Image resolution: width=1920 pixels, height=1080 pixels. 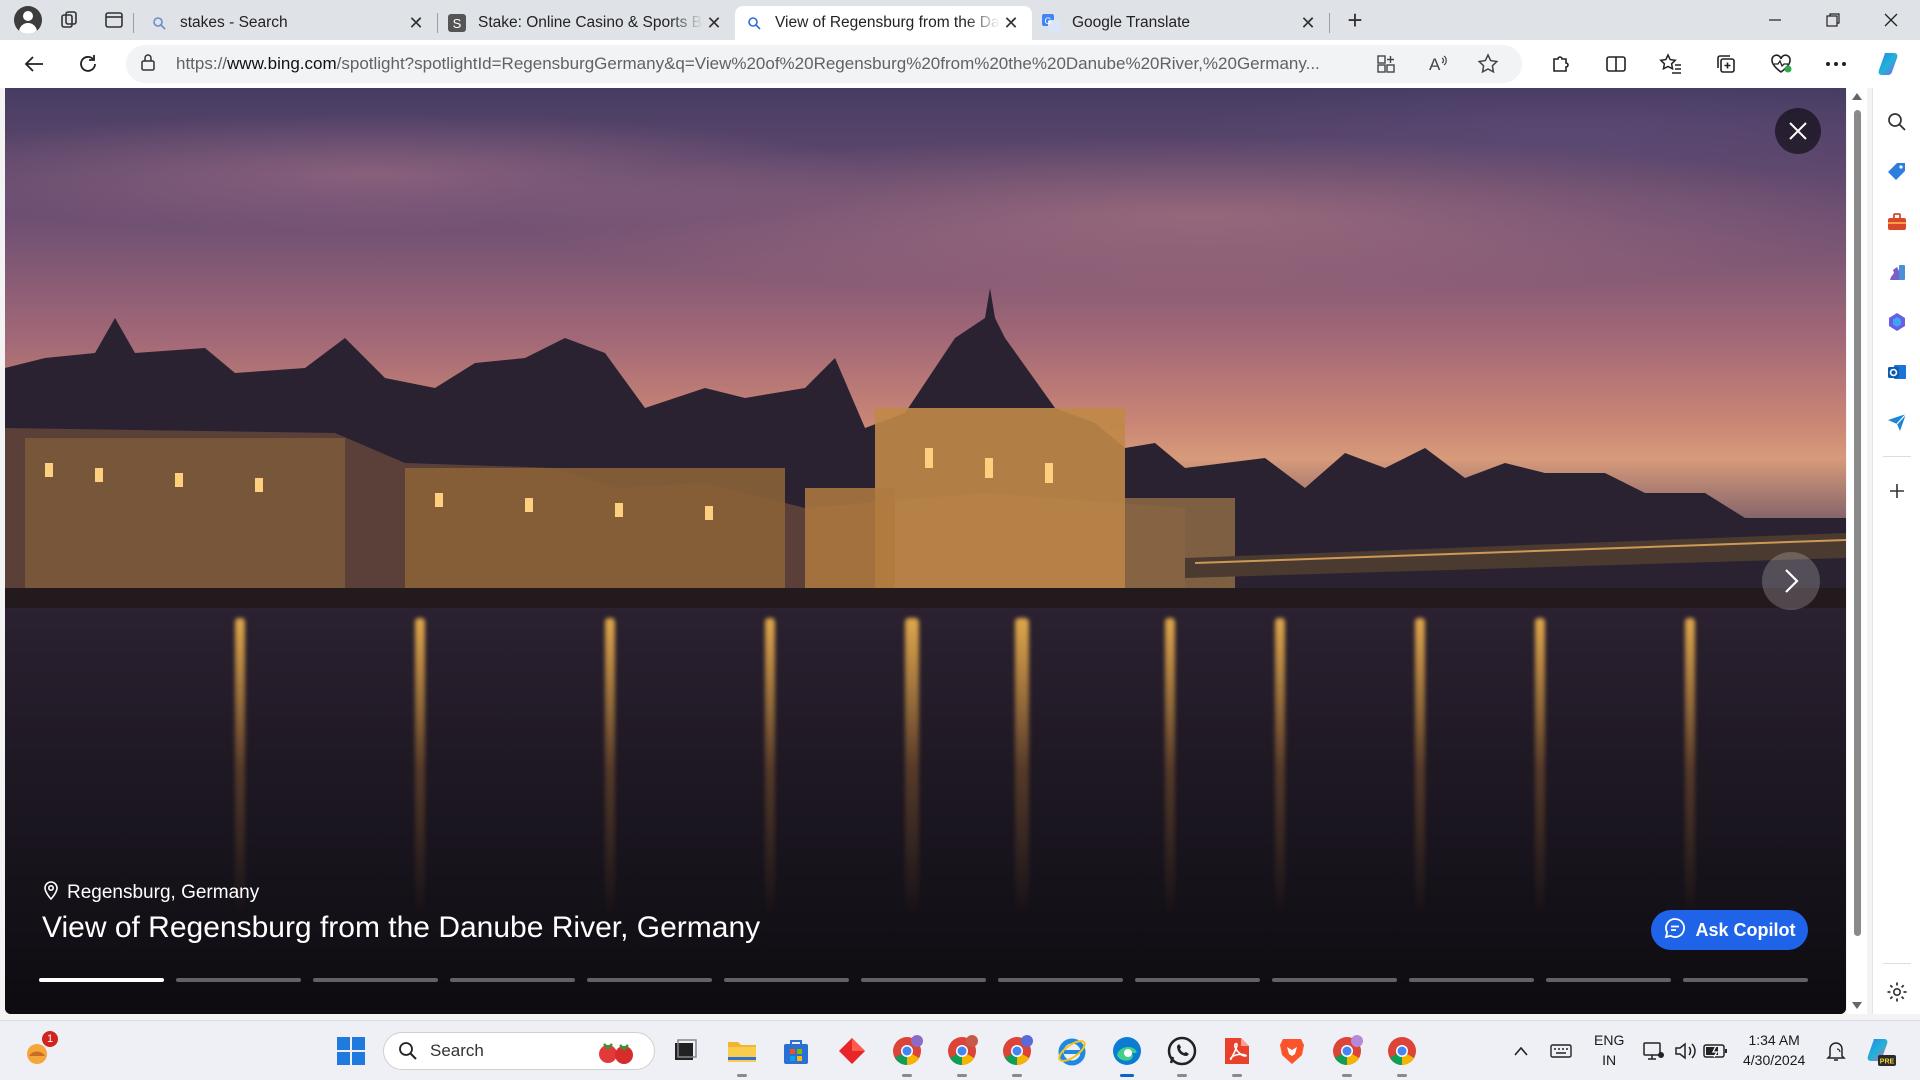 What do you see at coordinates (1897, 122) in the screenshot?
I see `sidebar-search` at bounding box center [1897, 122].